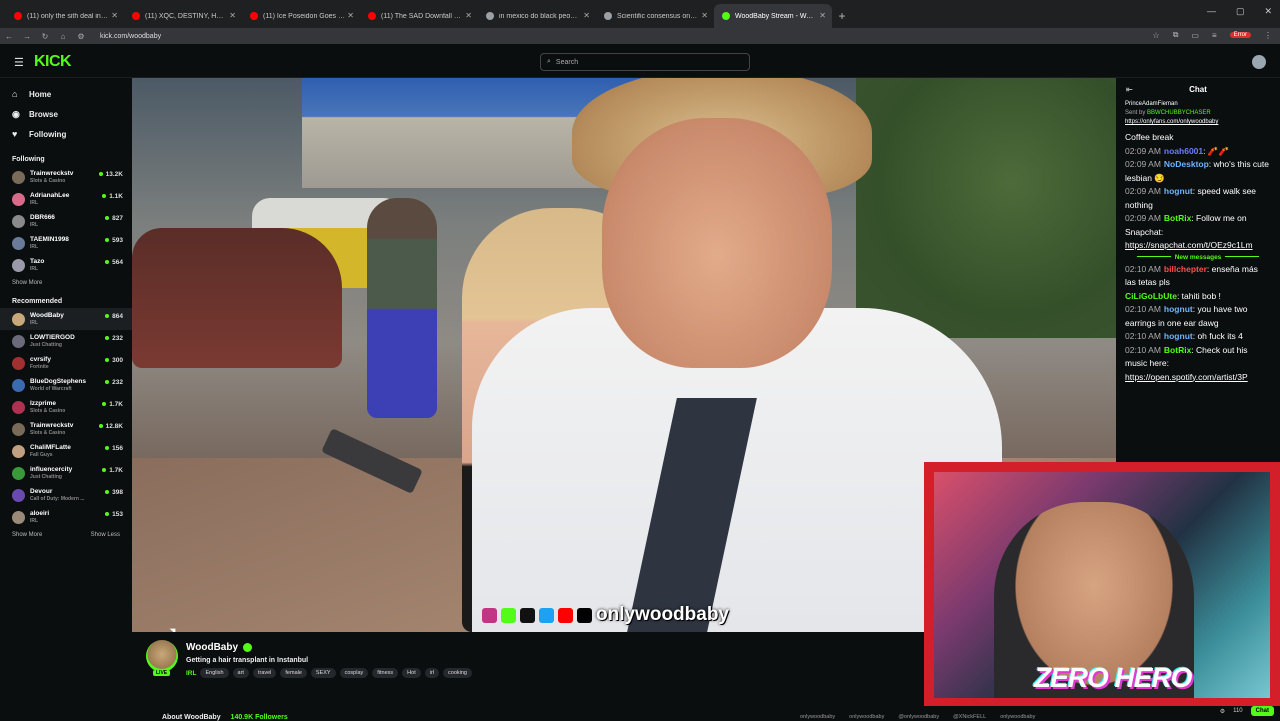  Describe the element at coordinates (1186, 164) in the screenshot. I see `chat-username: NoDesktop` at that location.